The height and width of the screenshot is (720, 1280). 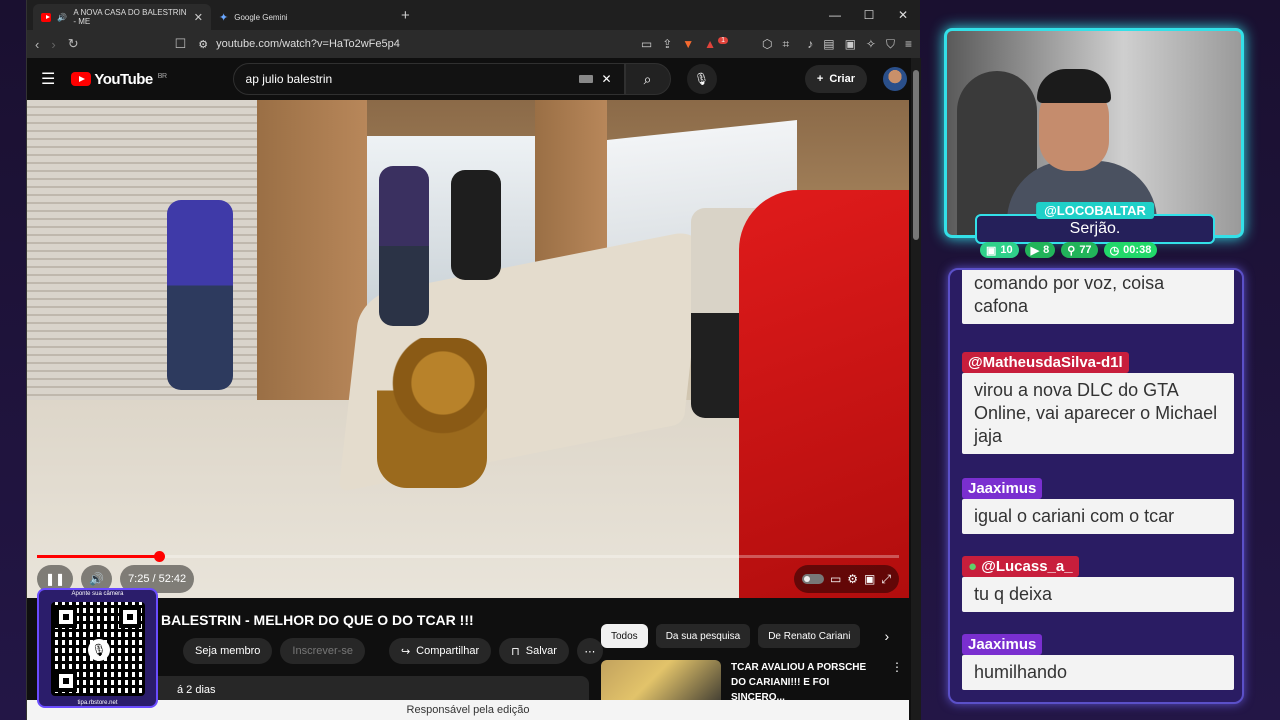 What do you see at coordinates (181, 44) in the screenshot?
I see `bookmark-icon: ☐` at bounding box center [181, 44].